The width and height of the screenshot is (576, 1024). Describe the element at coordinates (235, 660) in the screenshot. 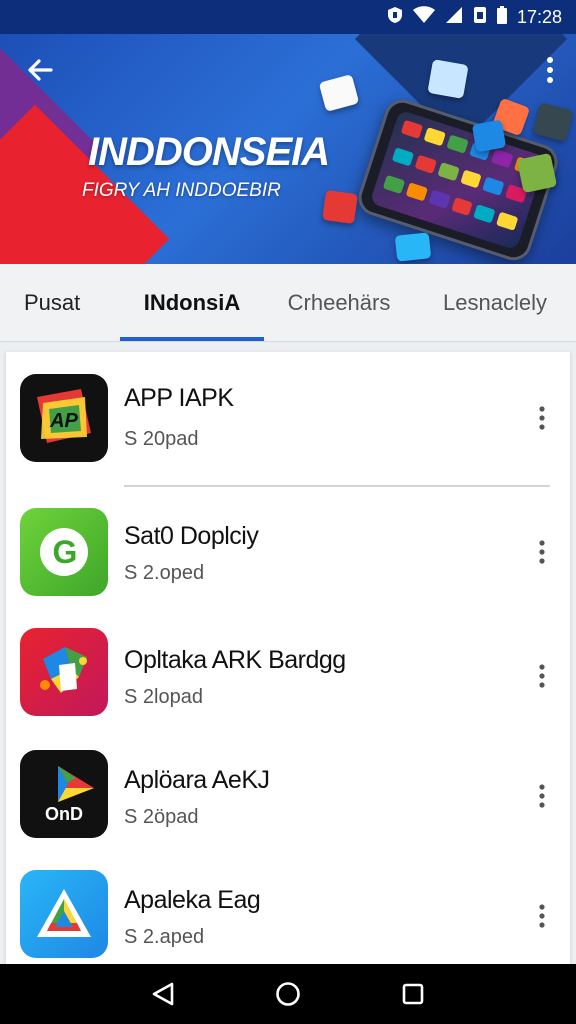

I see `app-name: Opltaka ARK Bardgg` at that location.